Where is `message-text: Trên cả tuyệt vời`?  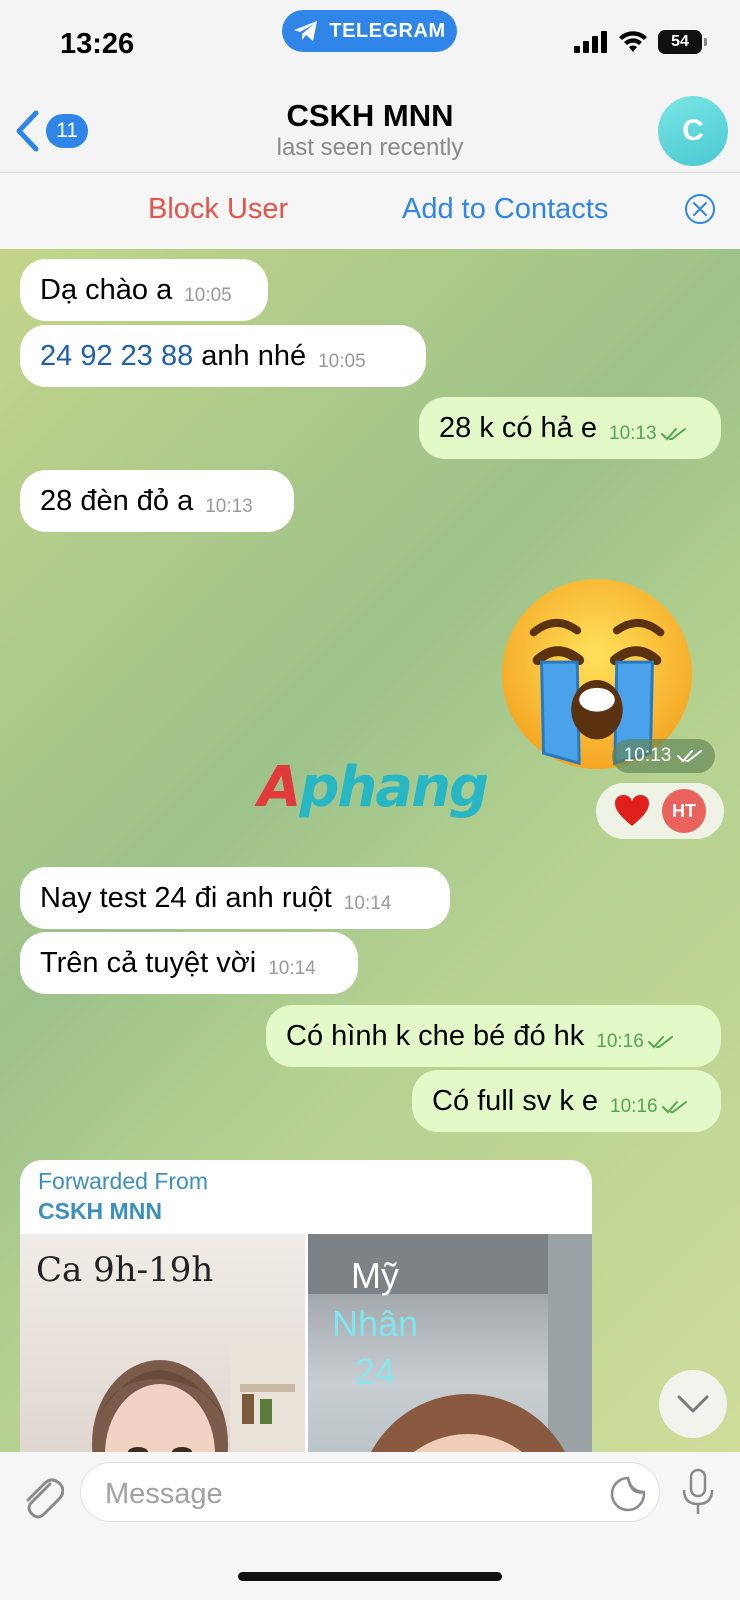 message-text: Trên cả tuyệt vời is located at coordinates (148, 962).